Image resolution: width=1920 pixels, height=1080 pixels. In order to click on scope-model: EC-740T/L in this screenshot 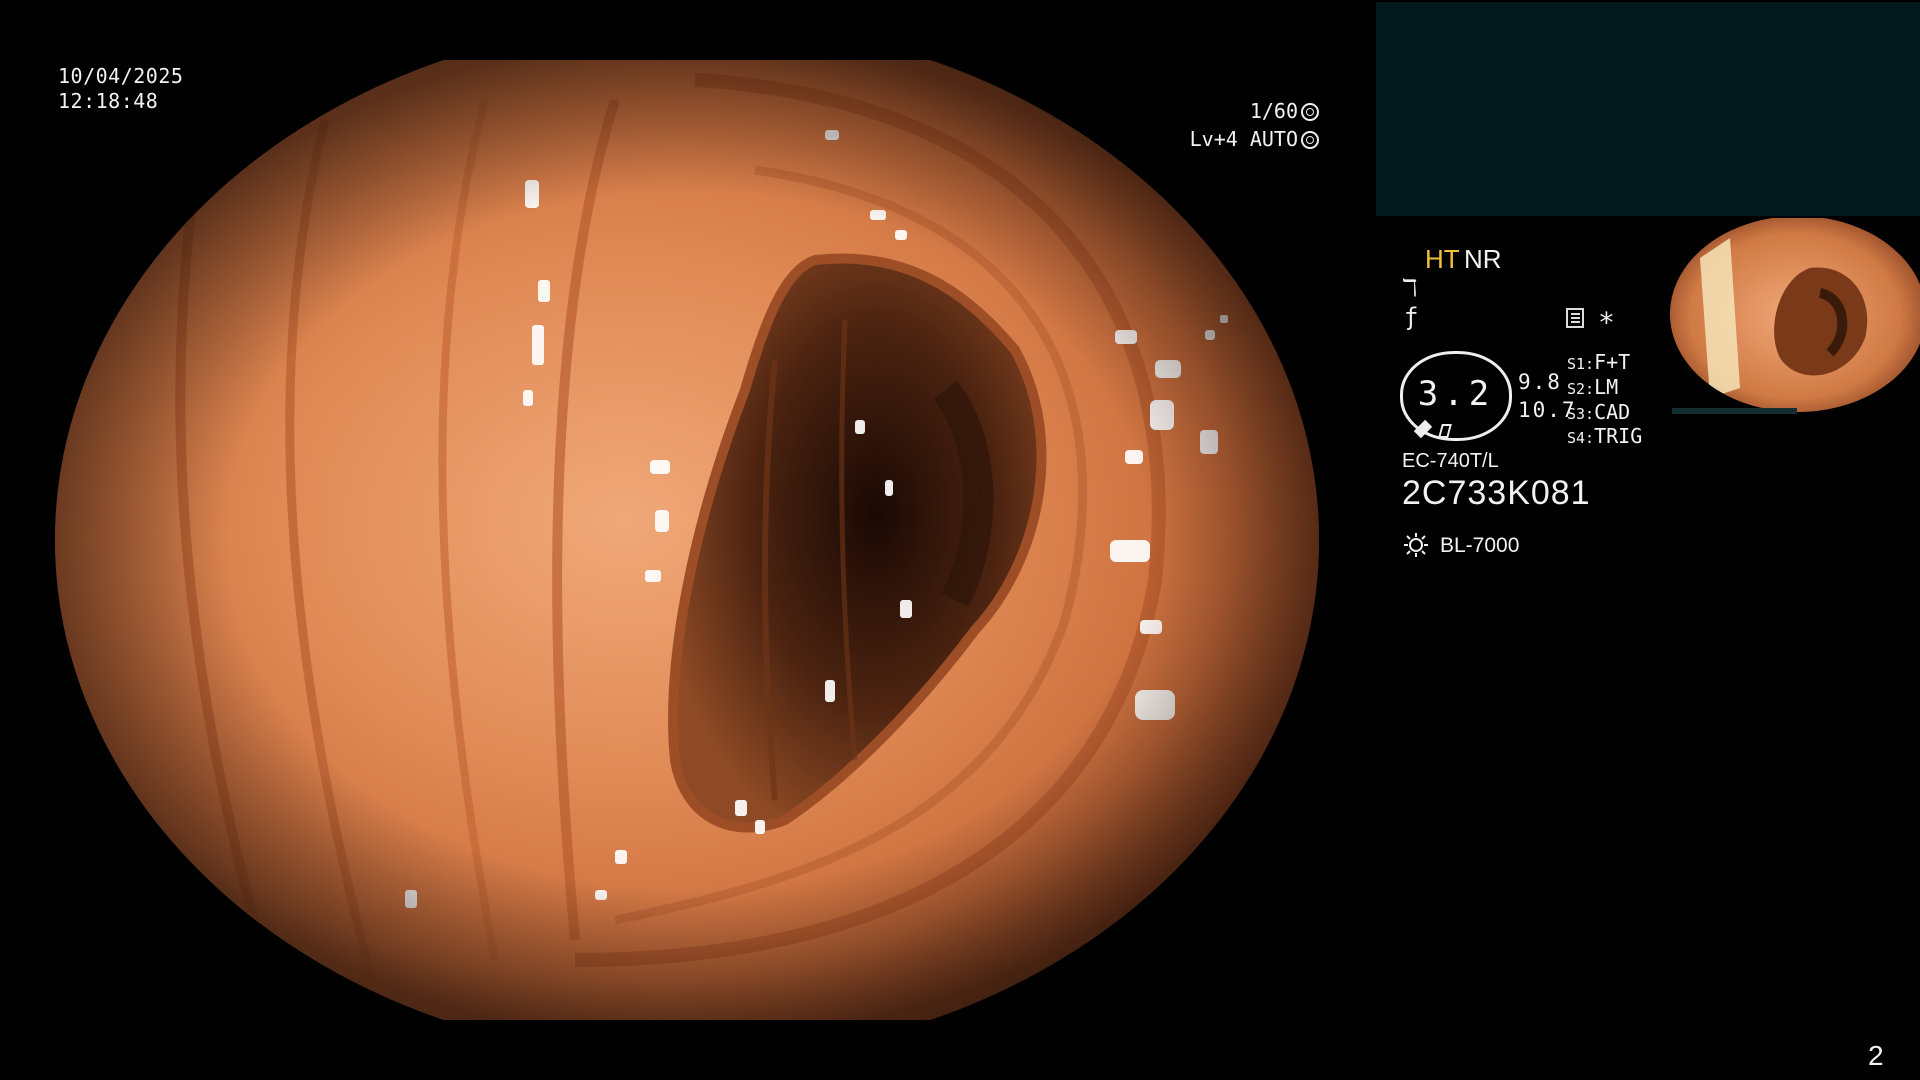, I will do `click(1450, 461)`.